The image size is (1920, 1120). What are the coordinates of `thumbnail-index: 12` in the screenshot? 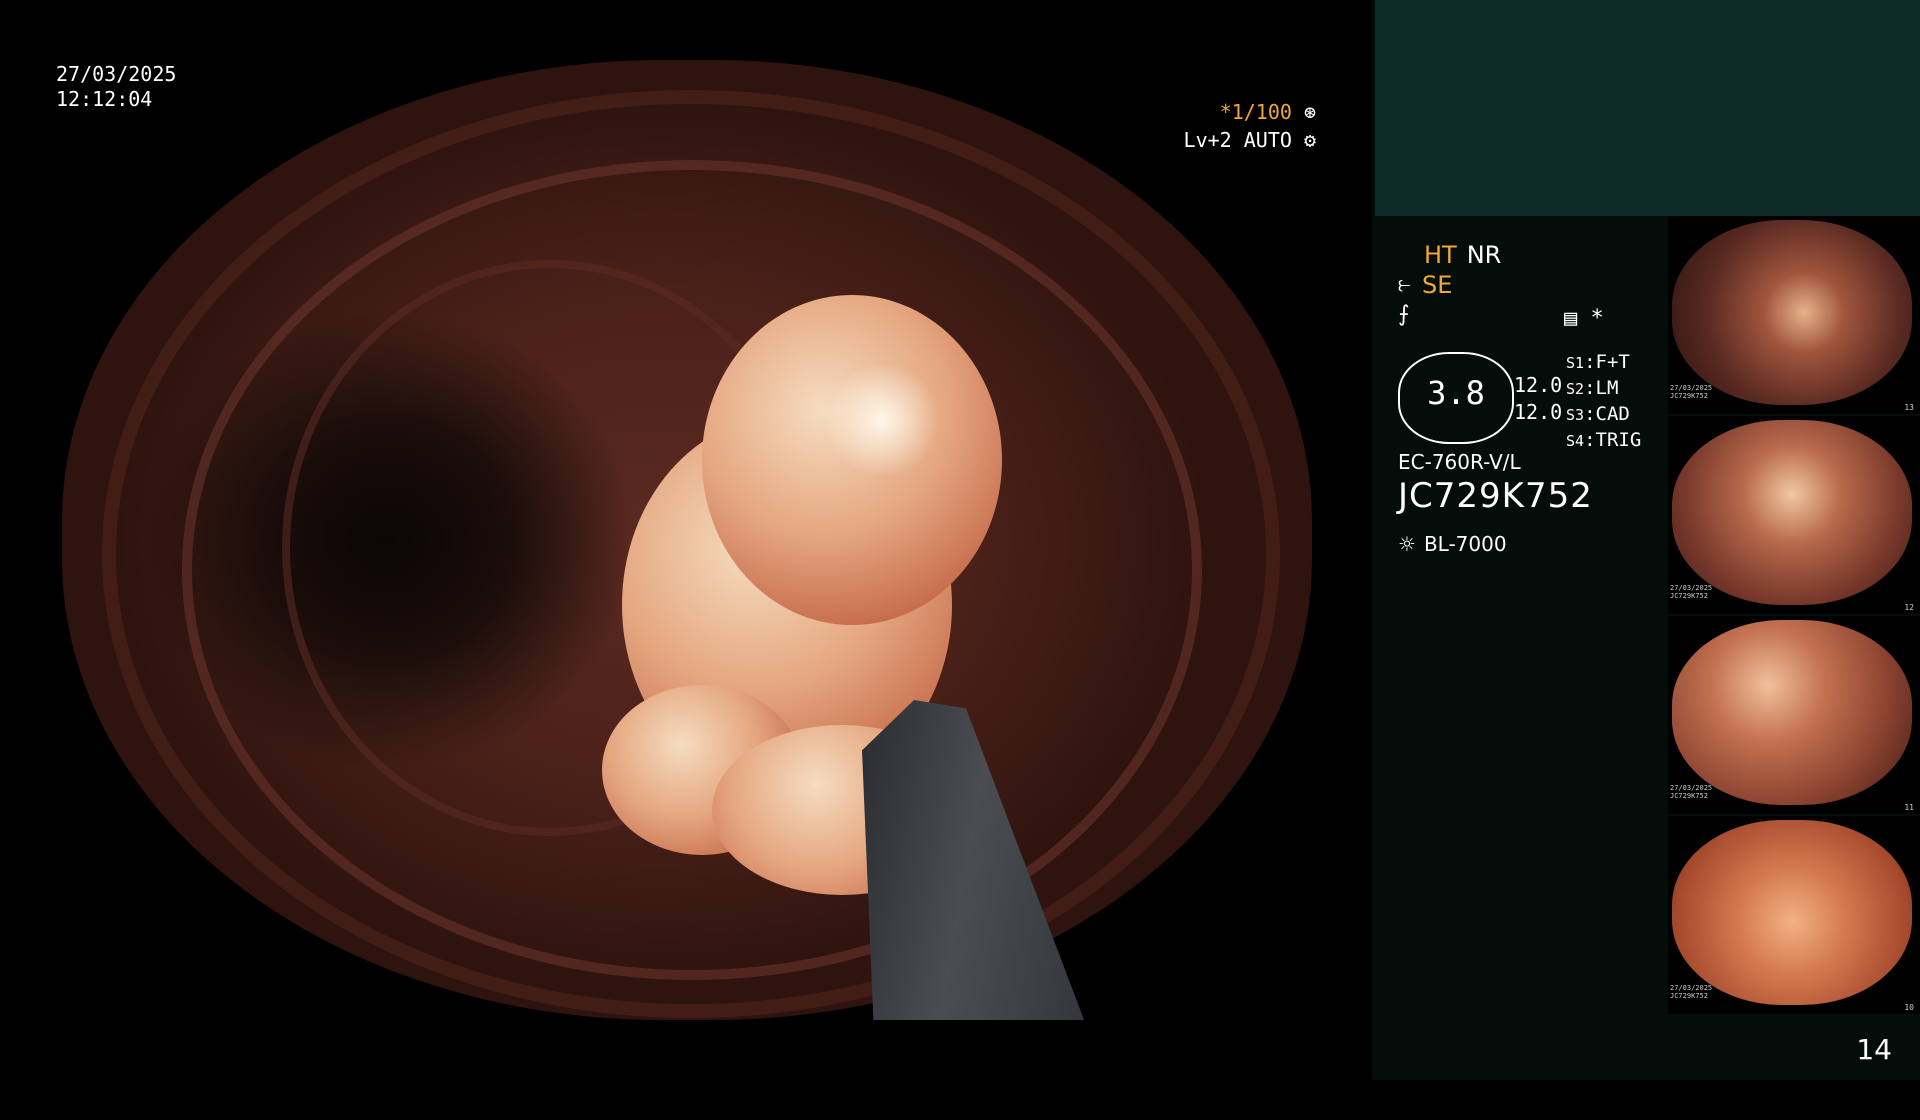 It's located at (1909, 607).